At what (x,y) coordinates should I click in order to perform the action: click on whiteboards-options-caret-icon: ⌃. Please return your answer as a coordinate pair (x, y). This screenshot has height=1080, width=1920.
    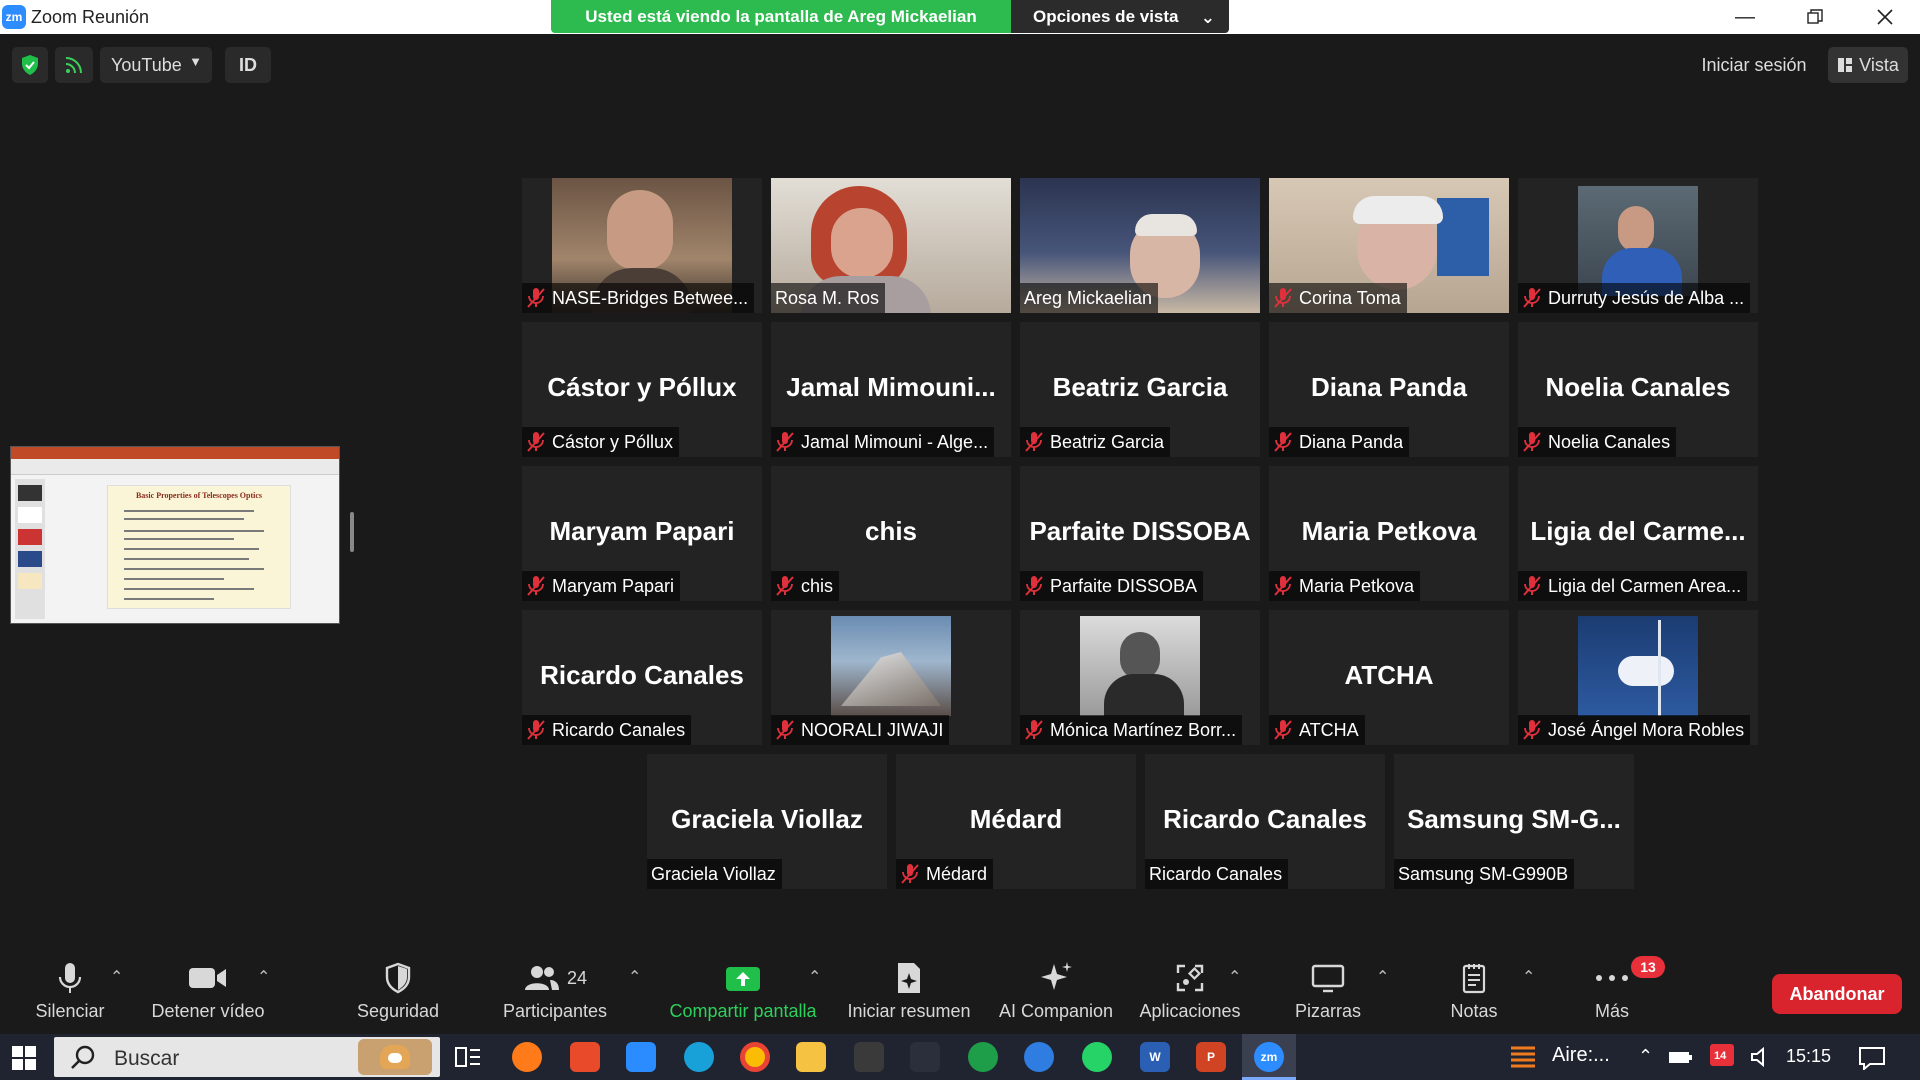
    Looking at the image, I should click on (1382, 977).